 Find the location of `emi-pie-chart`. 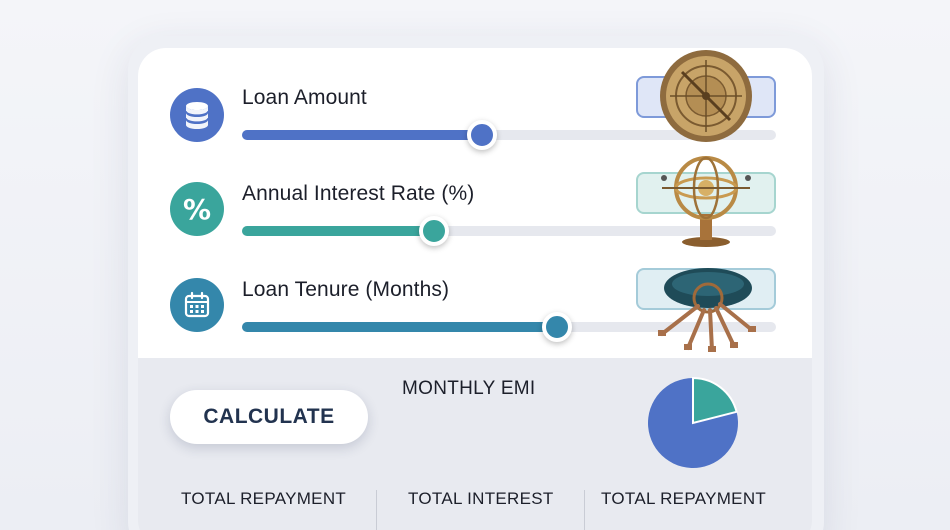

emi-pie-chart is located at coordinates (693, 422).